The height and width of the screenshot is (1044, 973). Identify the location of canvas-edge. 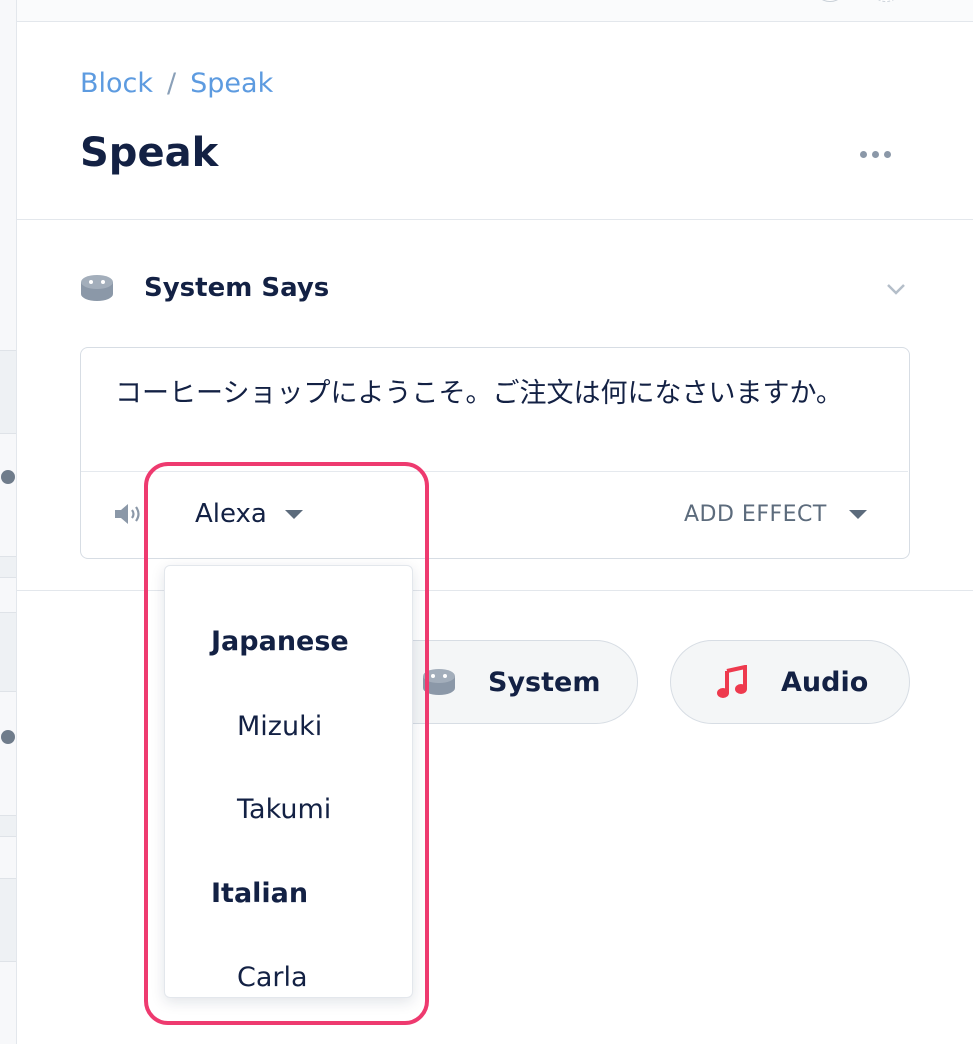
(8, 522).